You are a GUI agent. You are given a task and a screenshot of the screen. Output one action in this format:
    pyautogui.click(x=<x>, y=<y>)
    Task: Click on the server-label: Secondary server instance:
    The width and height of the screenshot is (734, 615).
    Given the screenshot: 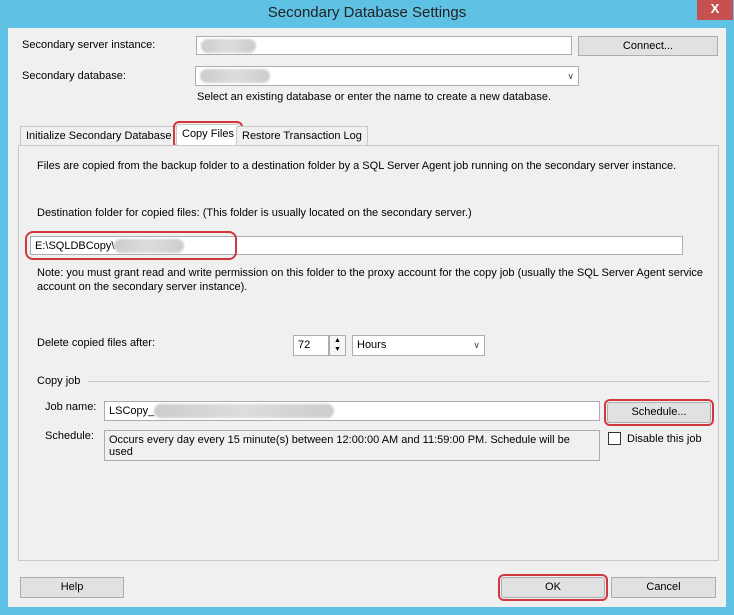 What is the action you would take?
    pyautogui.click(x=89, y=45)
    